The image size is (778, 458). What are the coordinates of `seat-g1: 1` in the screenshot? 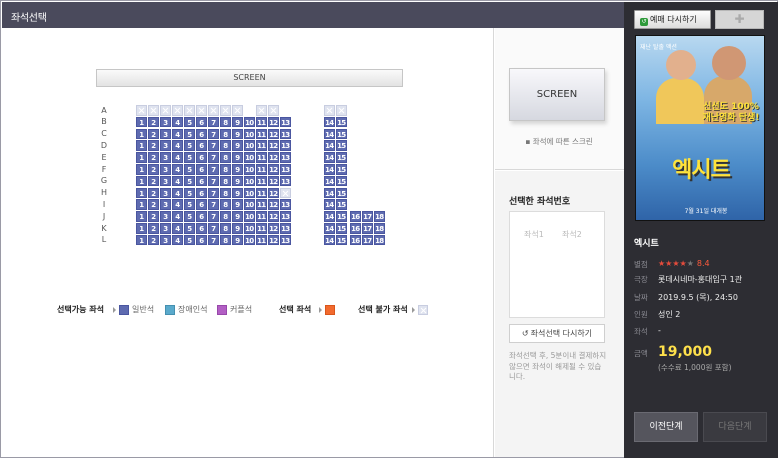 It's located at (141, 181).